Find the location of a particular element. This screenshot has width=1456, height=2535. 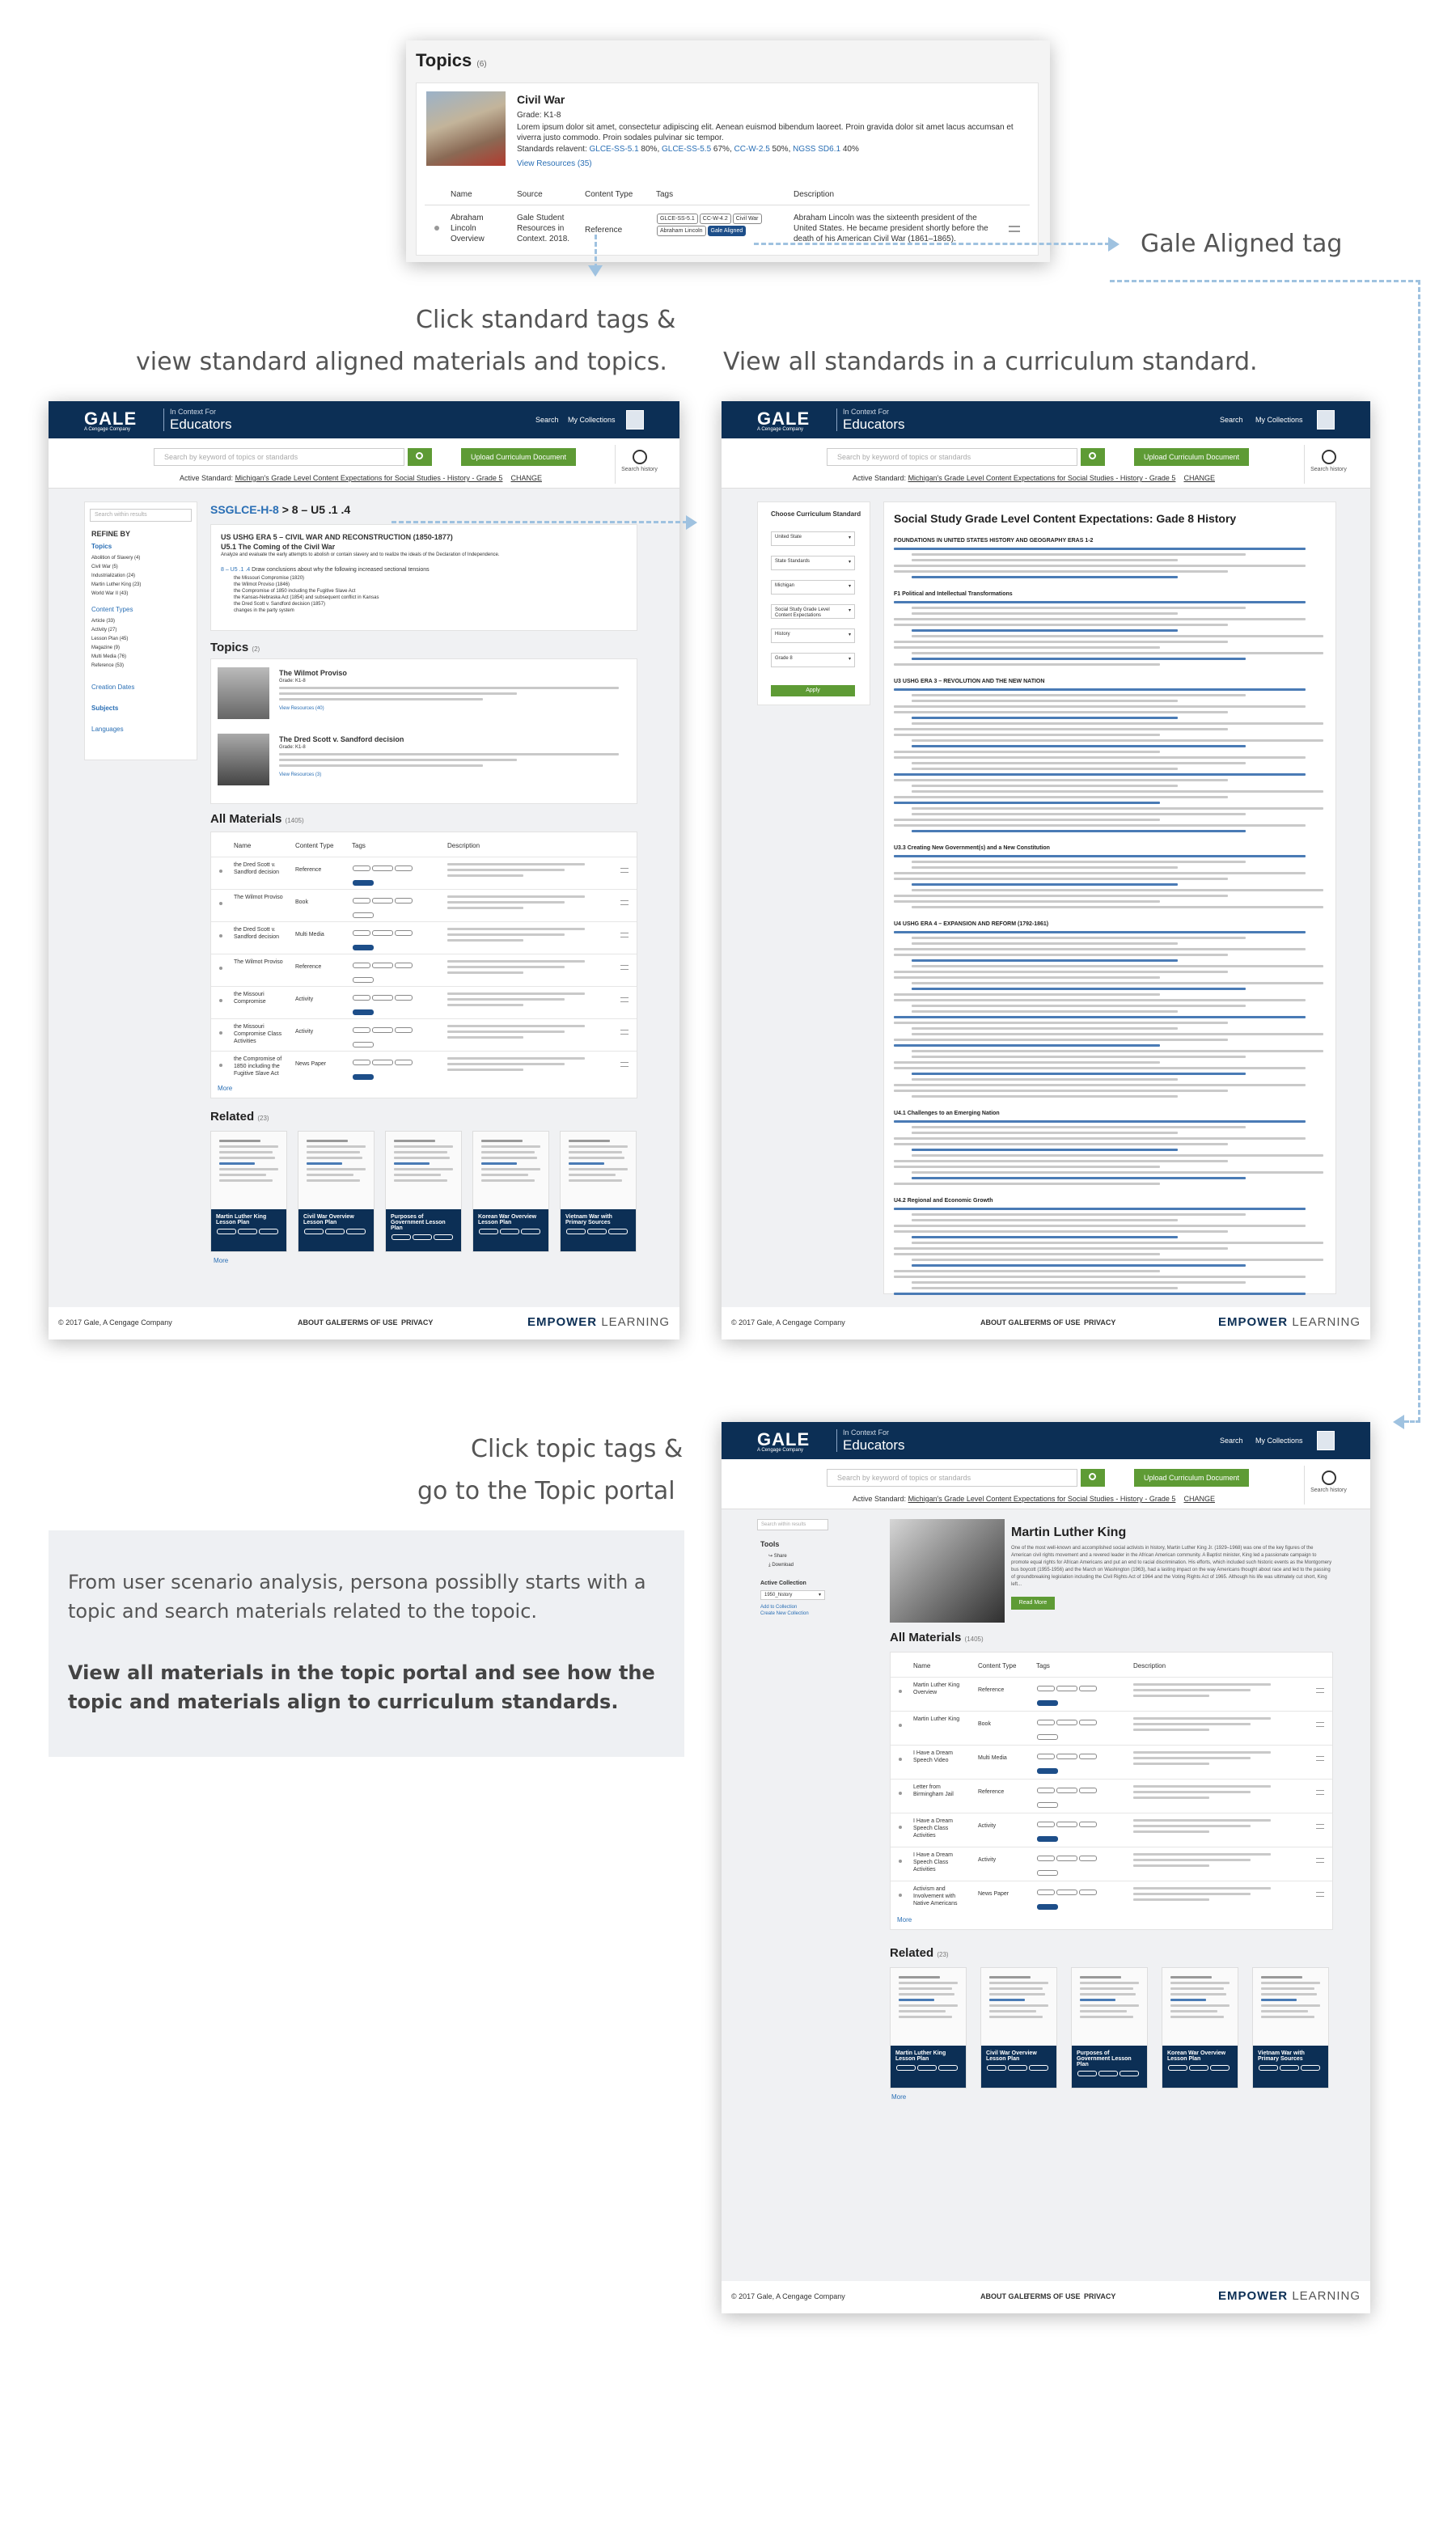

download-button: ⤓ Download is located at coordinates (781, 1565).